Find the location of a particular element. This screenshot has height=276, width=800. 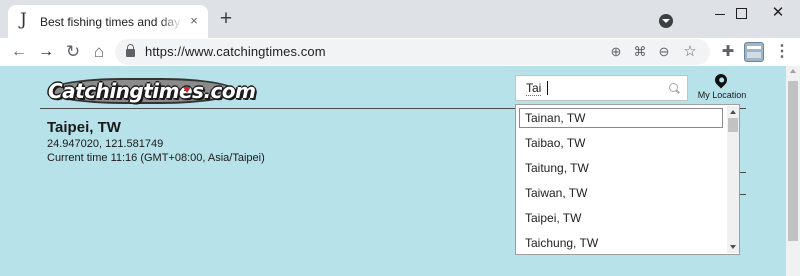

location-coordinates: 24.947020, 121.581749 is located at coordinates (105, 144).